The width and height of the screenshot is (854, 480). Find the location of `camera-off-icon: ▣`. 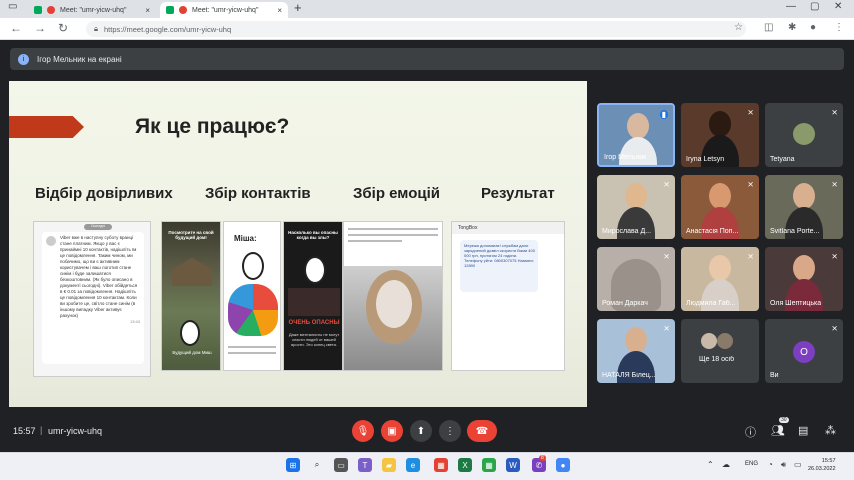

camera-off-icon: ▣ is located at coordinates (392, 431).